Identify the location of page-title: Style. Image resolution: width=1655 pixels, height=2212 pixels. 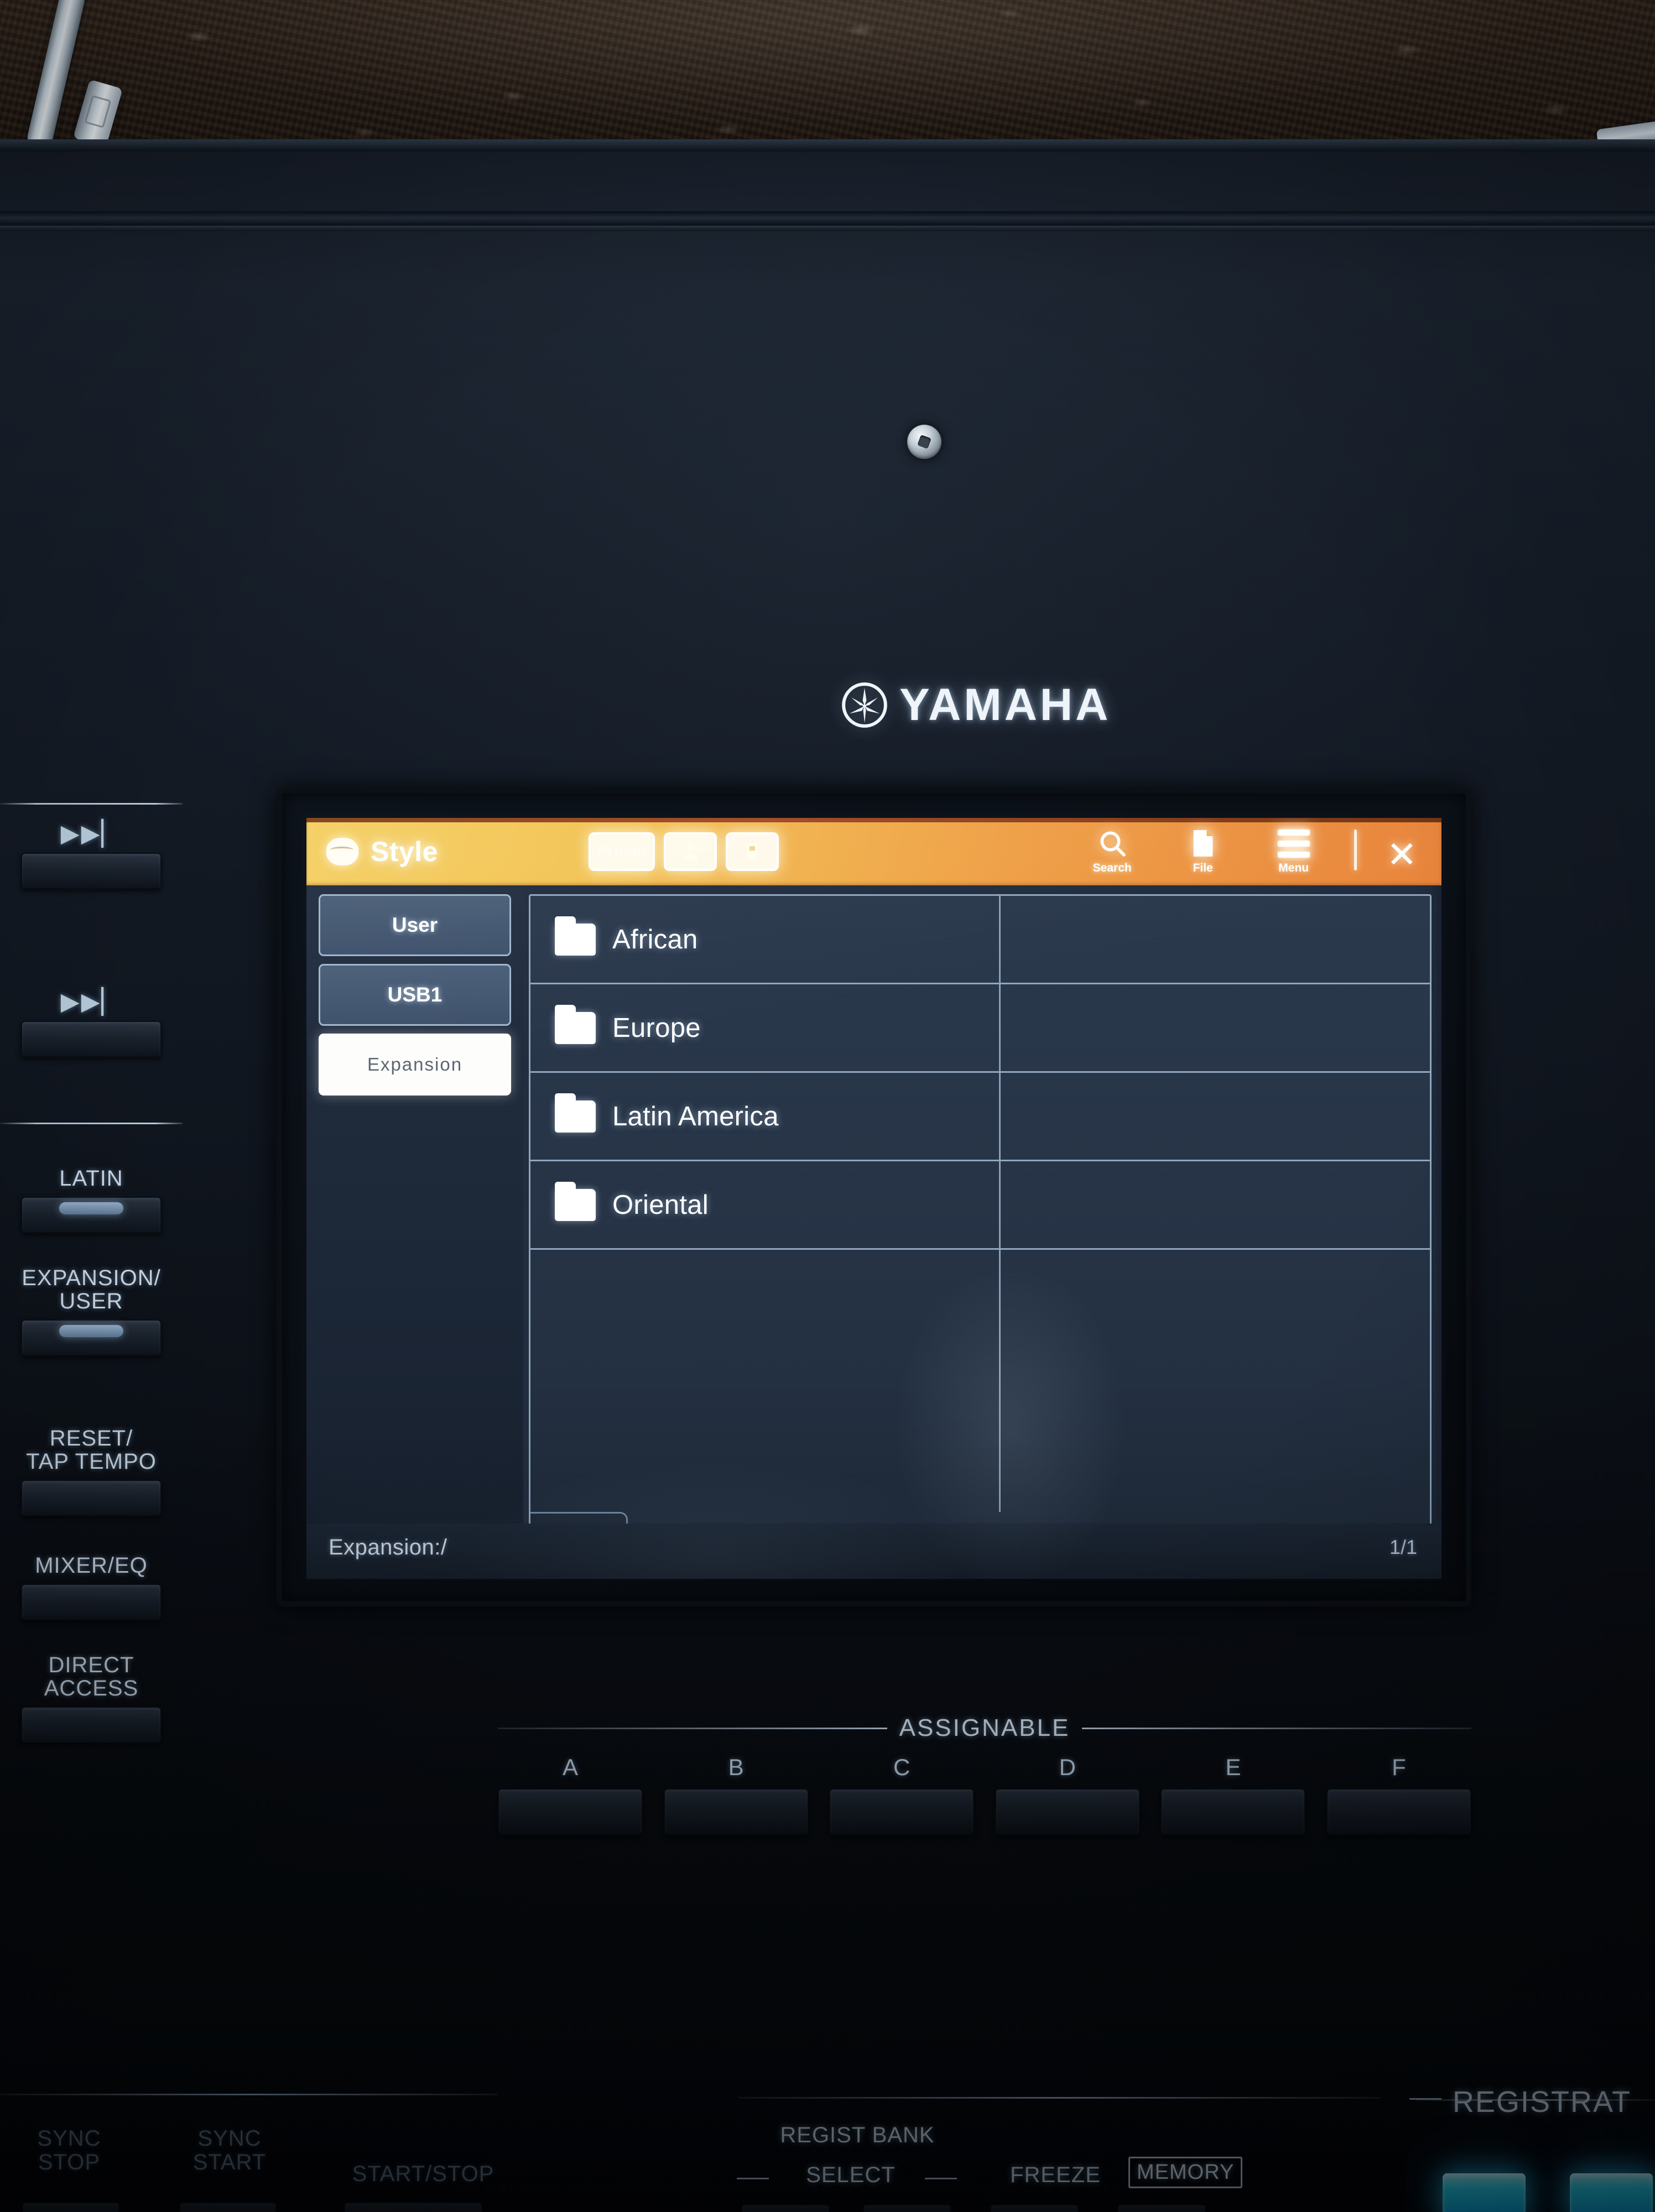
(405, 851).